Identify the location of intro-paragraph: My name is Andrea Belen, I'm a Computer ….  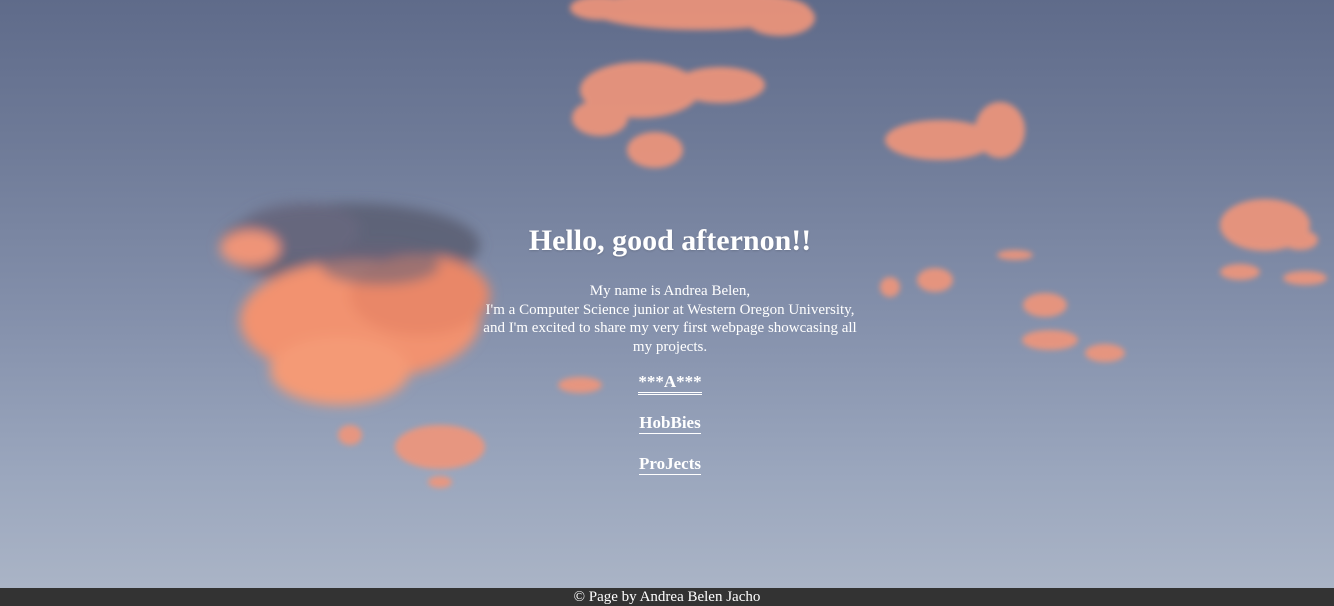
(670, 319).